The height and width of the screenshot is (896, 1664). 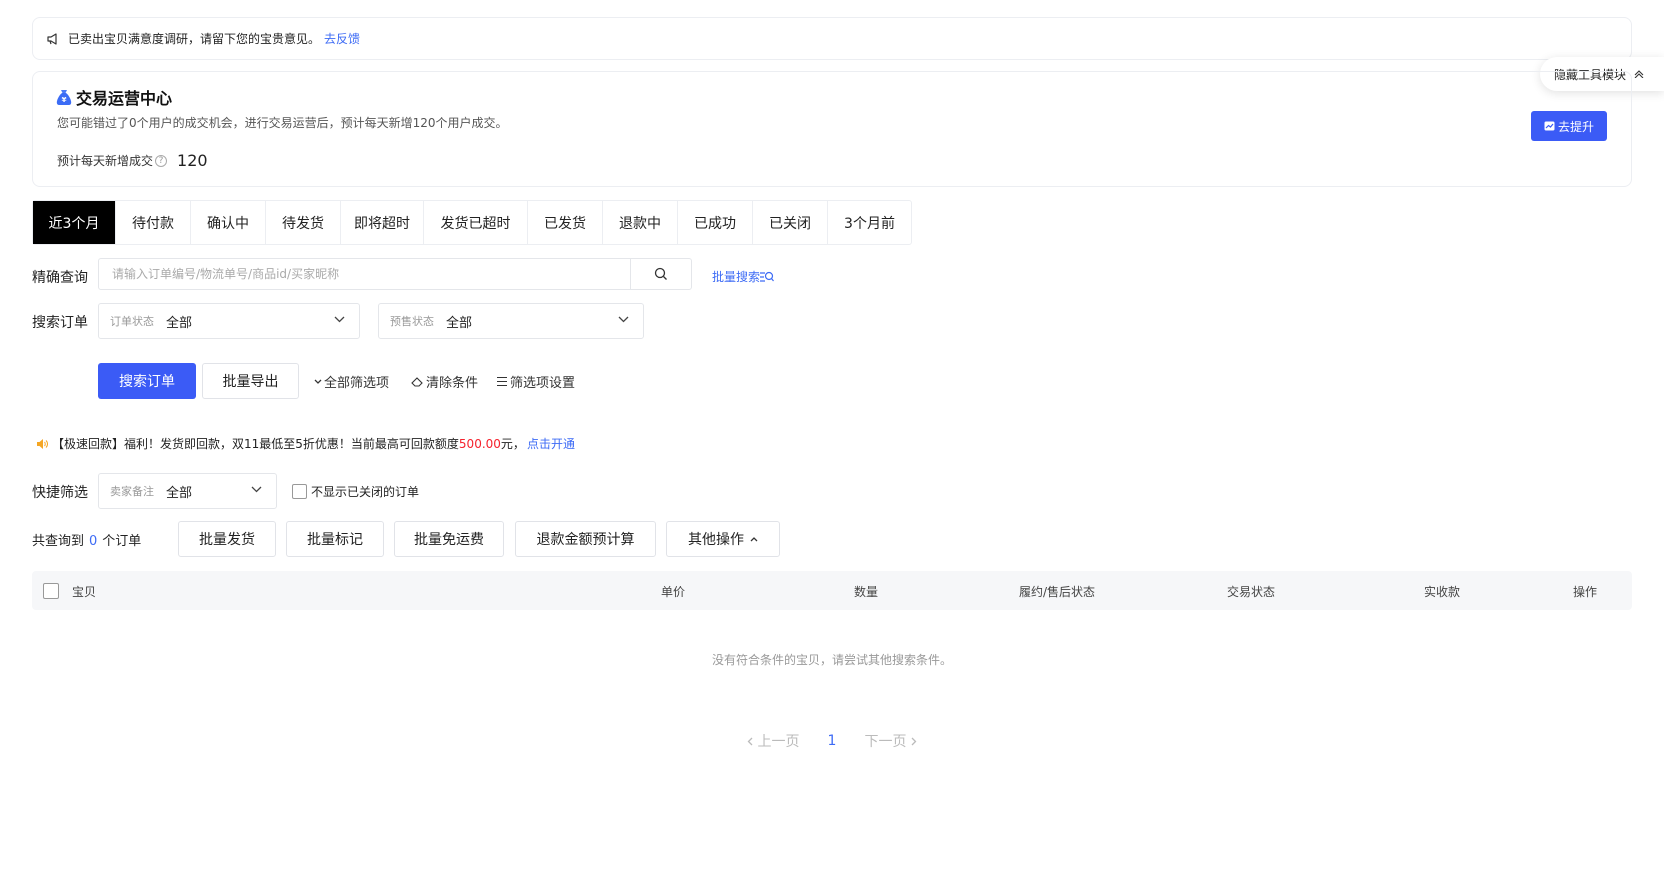 What do you see at coordinates (51, 591) in the screenshot?
I see `select-all-checkbox` at bounding box center [51, 591].